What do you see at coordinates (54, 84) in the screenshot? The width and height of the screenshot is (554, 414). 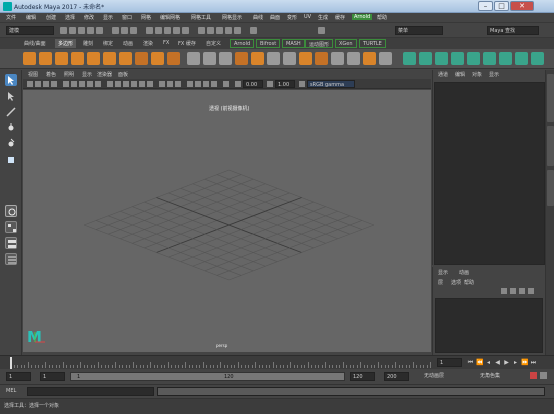 I see `image-plane-icon` at bounding box center [54, 84].